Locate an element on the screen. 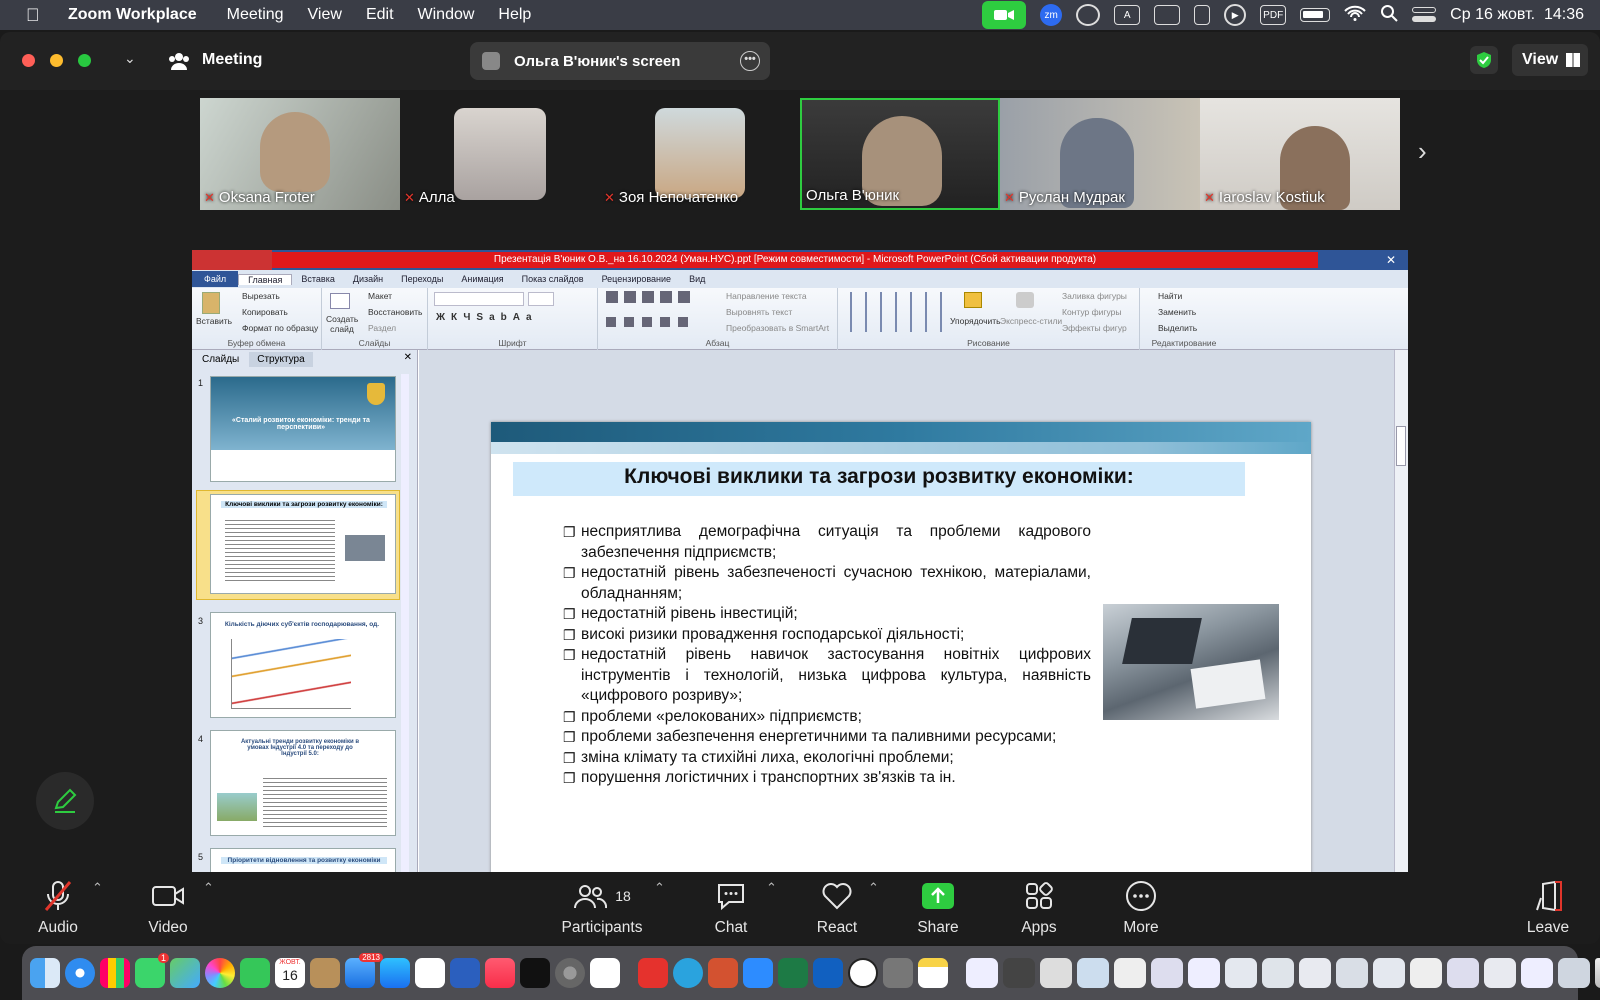 This screenshot has height=1000, width=1600. more-button: More is located at coordinates (1141, 908).